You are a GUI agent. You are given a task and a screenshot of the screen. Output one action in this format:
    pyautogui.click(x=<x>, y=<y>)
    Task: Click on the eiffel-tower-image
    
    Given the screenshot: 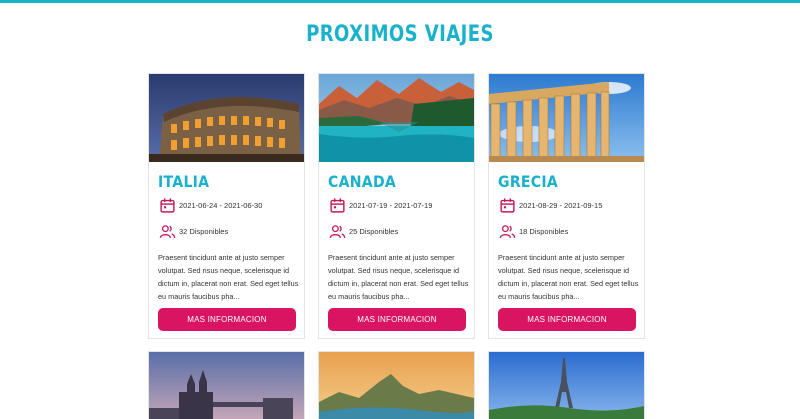 What is the action you would take?
    pyautogui.click(x=566, y=385)
    